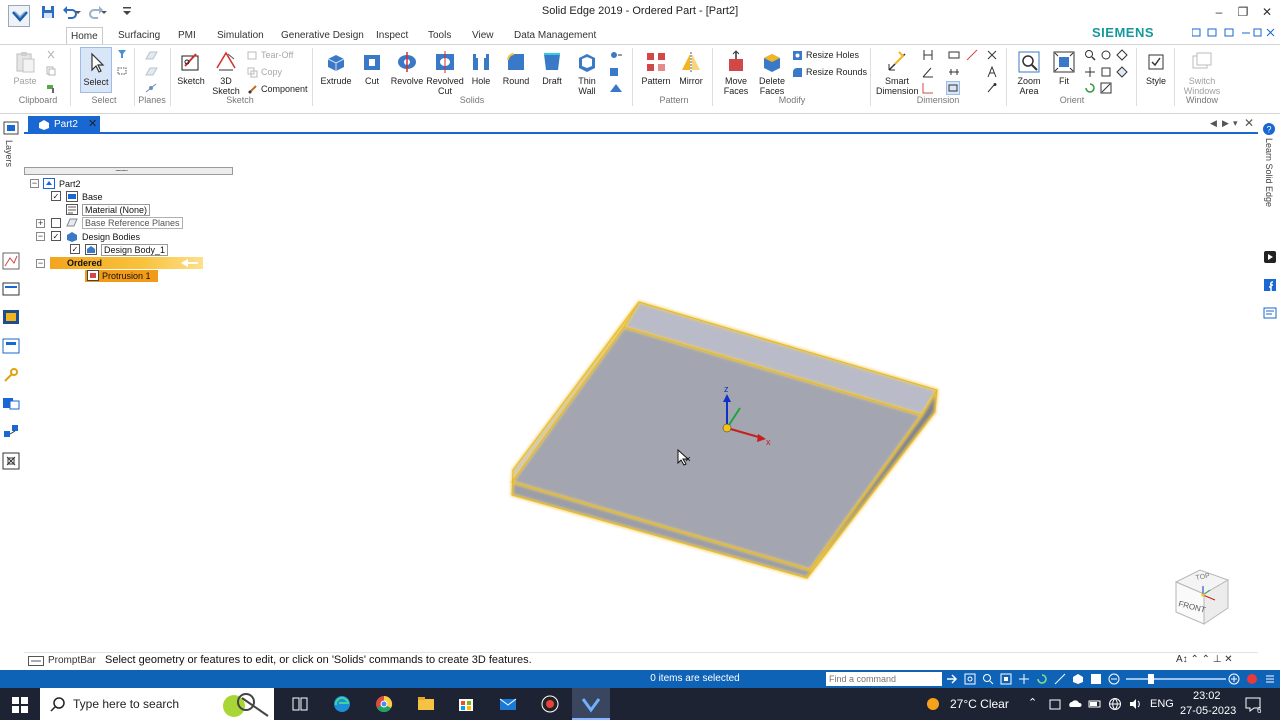 The image size is (1280, 720). I want to click on prompt-bar-icon, so click(36, 661).